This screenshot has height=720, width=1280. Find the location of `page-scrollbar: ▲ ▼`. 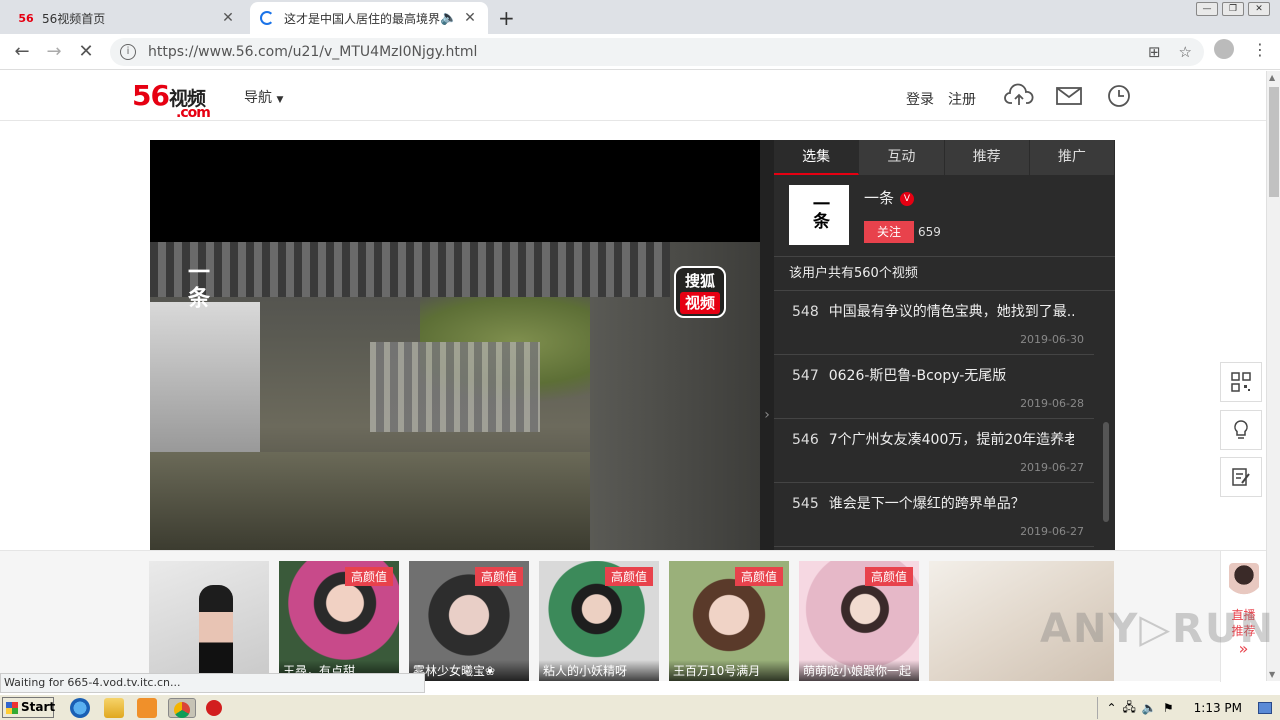

page-scrollbar: ▲ ▼ is located at coordinates (1273, 376).